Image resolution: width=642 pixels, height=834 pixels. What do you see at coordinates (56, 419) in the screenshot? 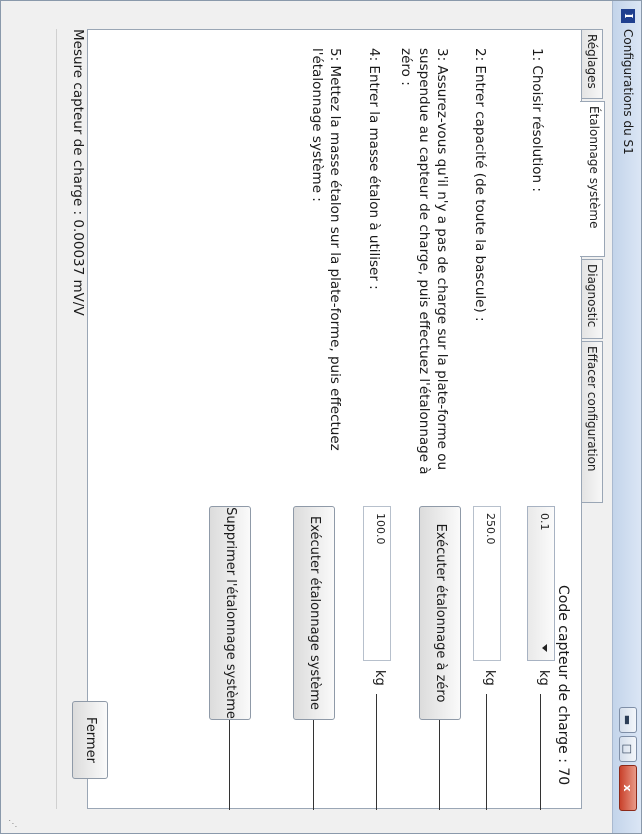
I see `divider` at bounding box center [56, 419].